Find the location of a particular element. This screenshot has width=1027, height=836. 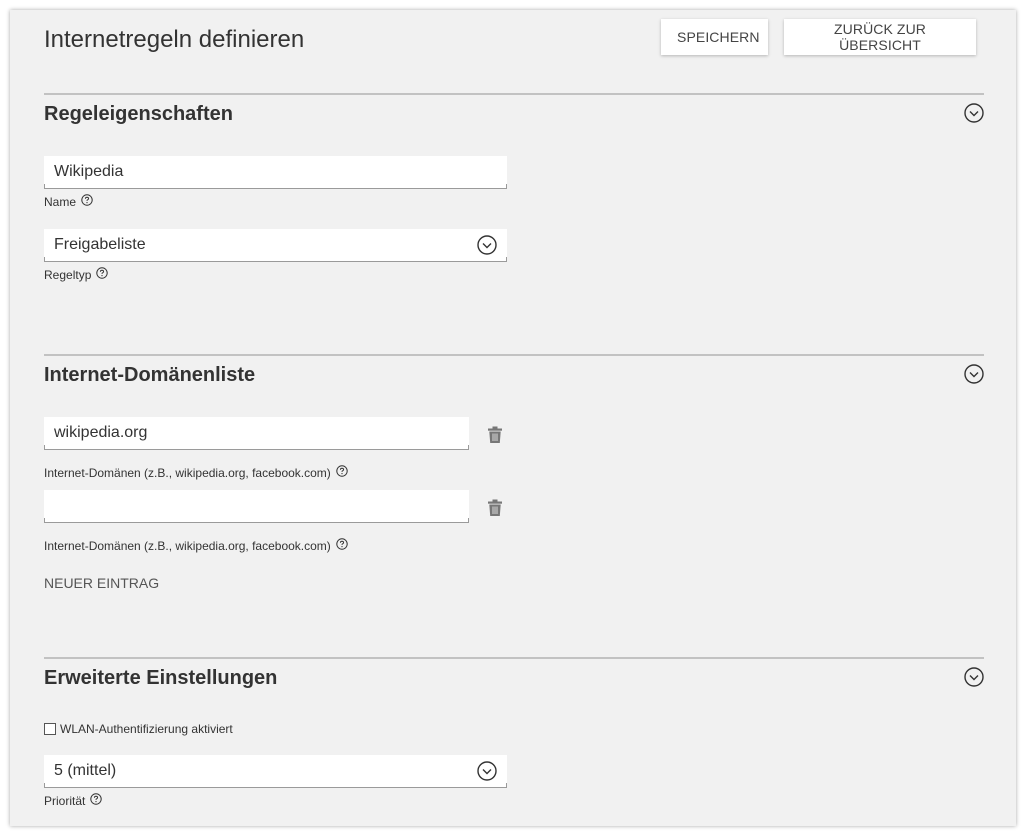

name-label-row: Name is located at coordinates (68, 201).